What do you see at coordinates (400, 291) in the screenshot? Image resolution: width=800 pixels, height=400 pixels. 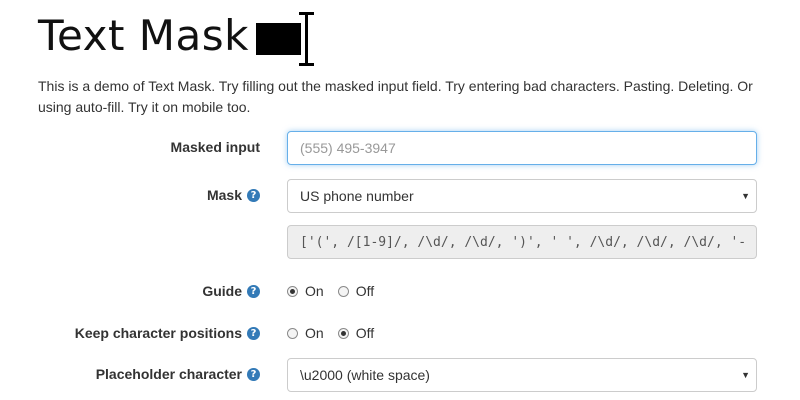 I see `guide-row: Guide ? On Off` at bounding box center [400, 291].